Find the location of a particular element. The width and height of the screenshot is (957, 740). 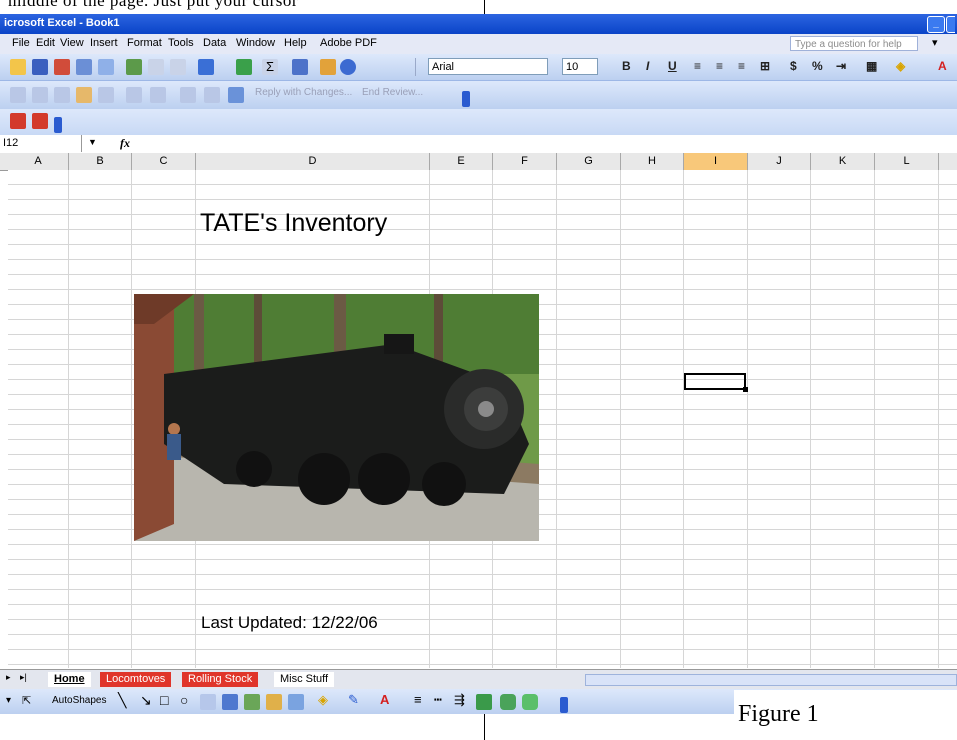

menu-tools: Tools is located at coordinates (181, 43).